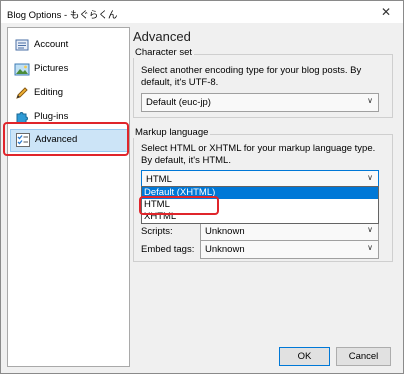 The height and width of the screenshot is (374, 404). Describe the element at coordinates (304, 356) in the screenshot. I see `ok-button: OK` at that location.